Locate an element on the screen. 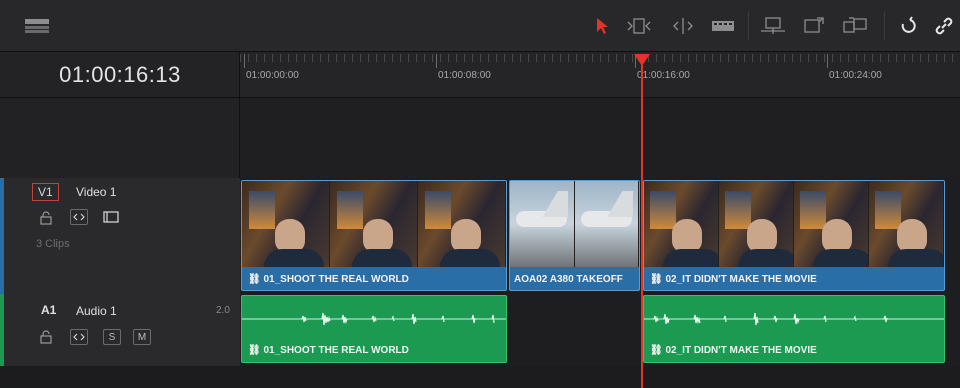 The width and height of the screenshot is (960, 388). blade-icon is located at coordinates (723, 26).